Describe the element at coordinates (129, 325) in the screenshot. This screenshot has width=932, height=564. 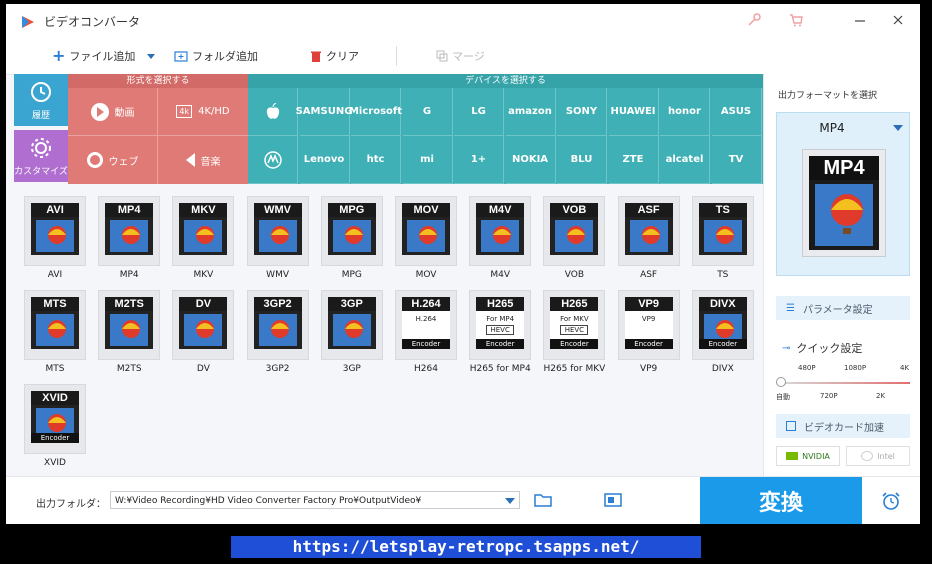
I see `format-tile: M2TS` at that location.